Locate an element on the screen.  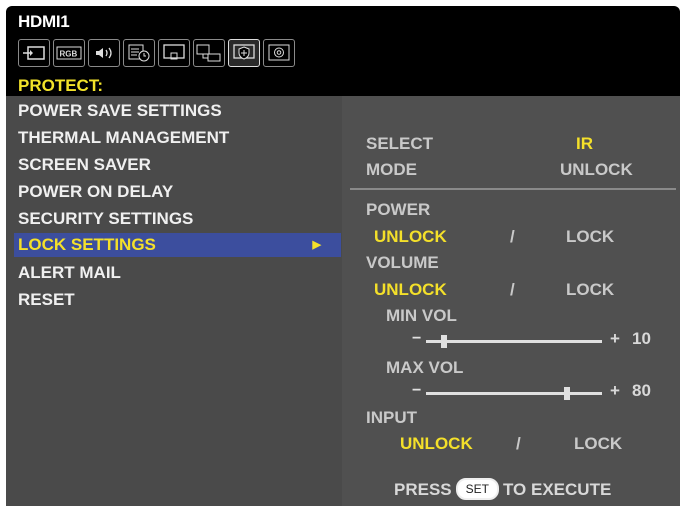
svg-text: RGB is located at coordinates (69, 54).